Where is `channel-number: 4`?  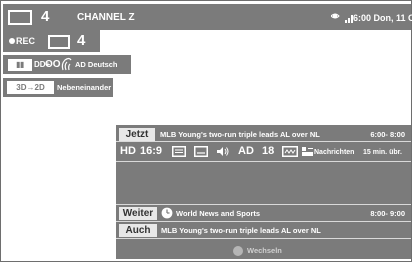
channel-number: 4 is located at coordinates (45, 16).